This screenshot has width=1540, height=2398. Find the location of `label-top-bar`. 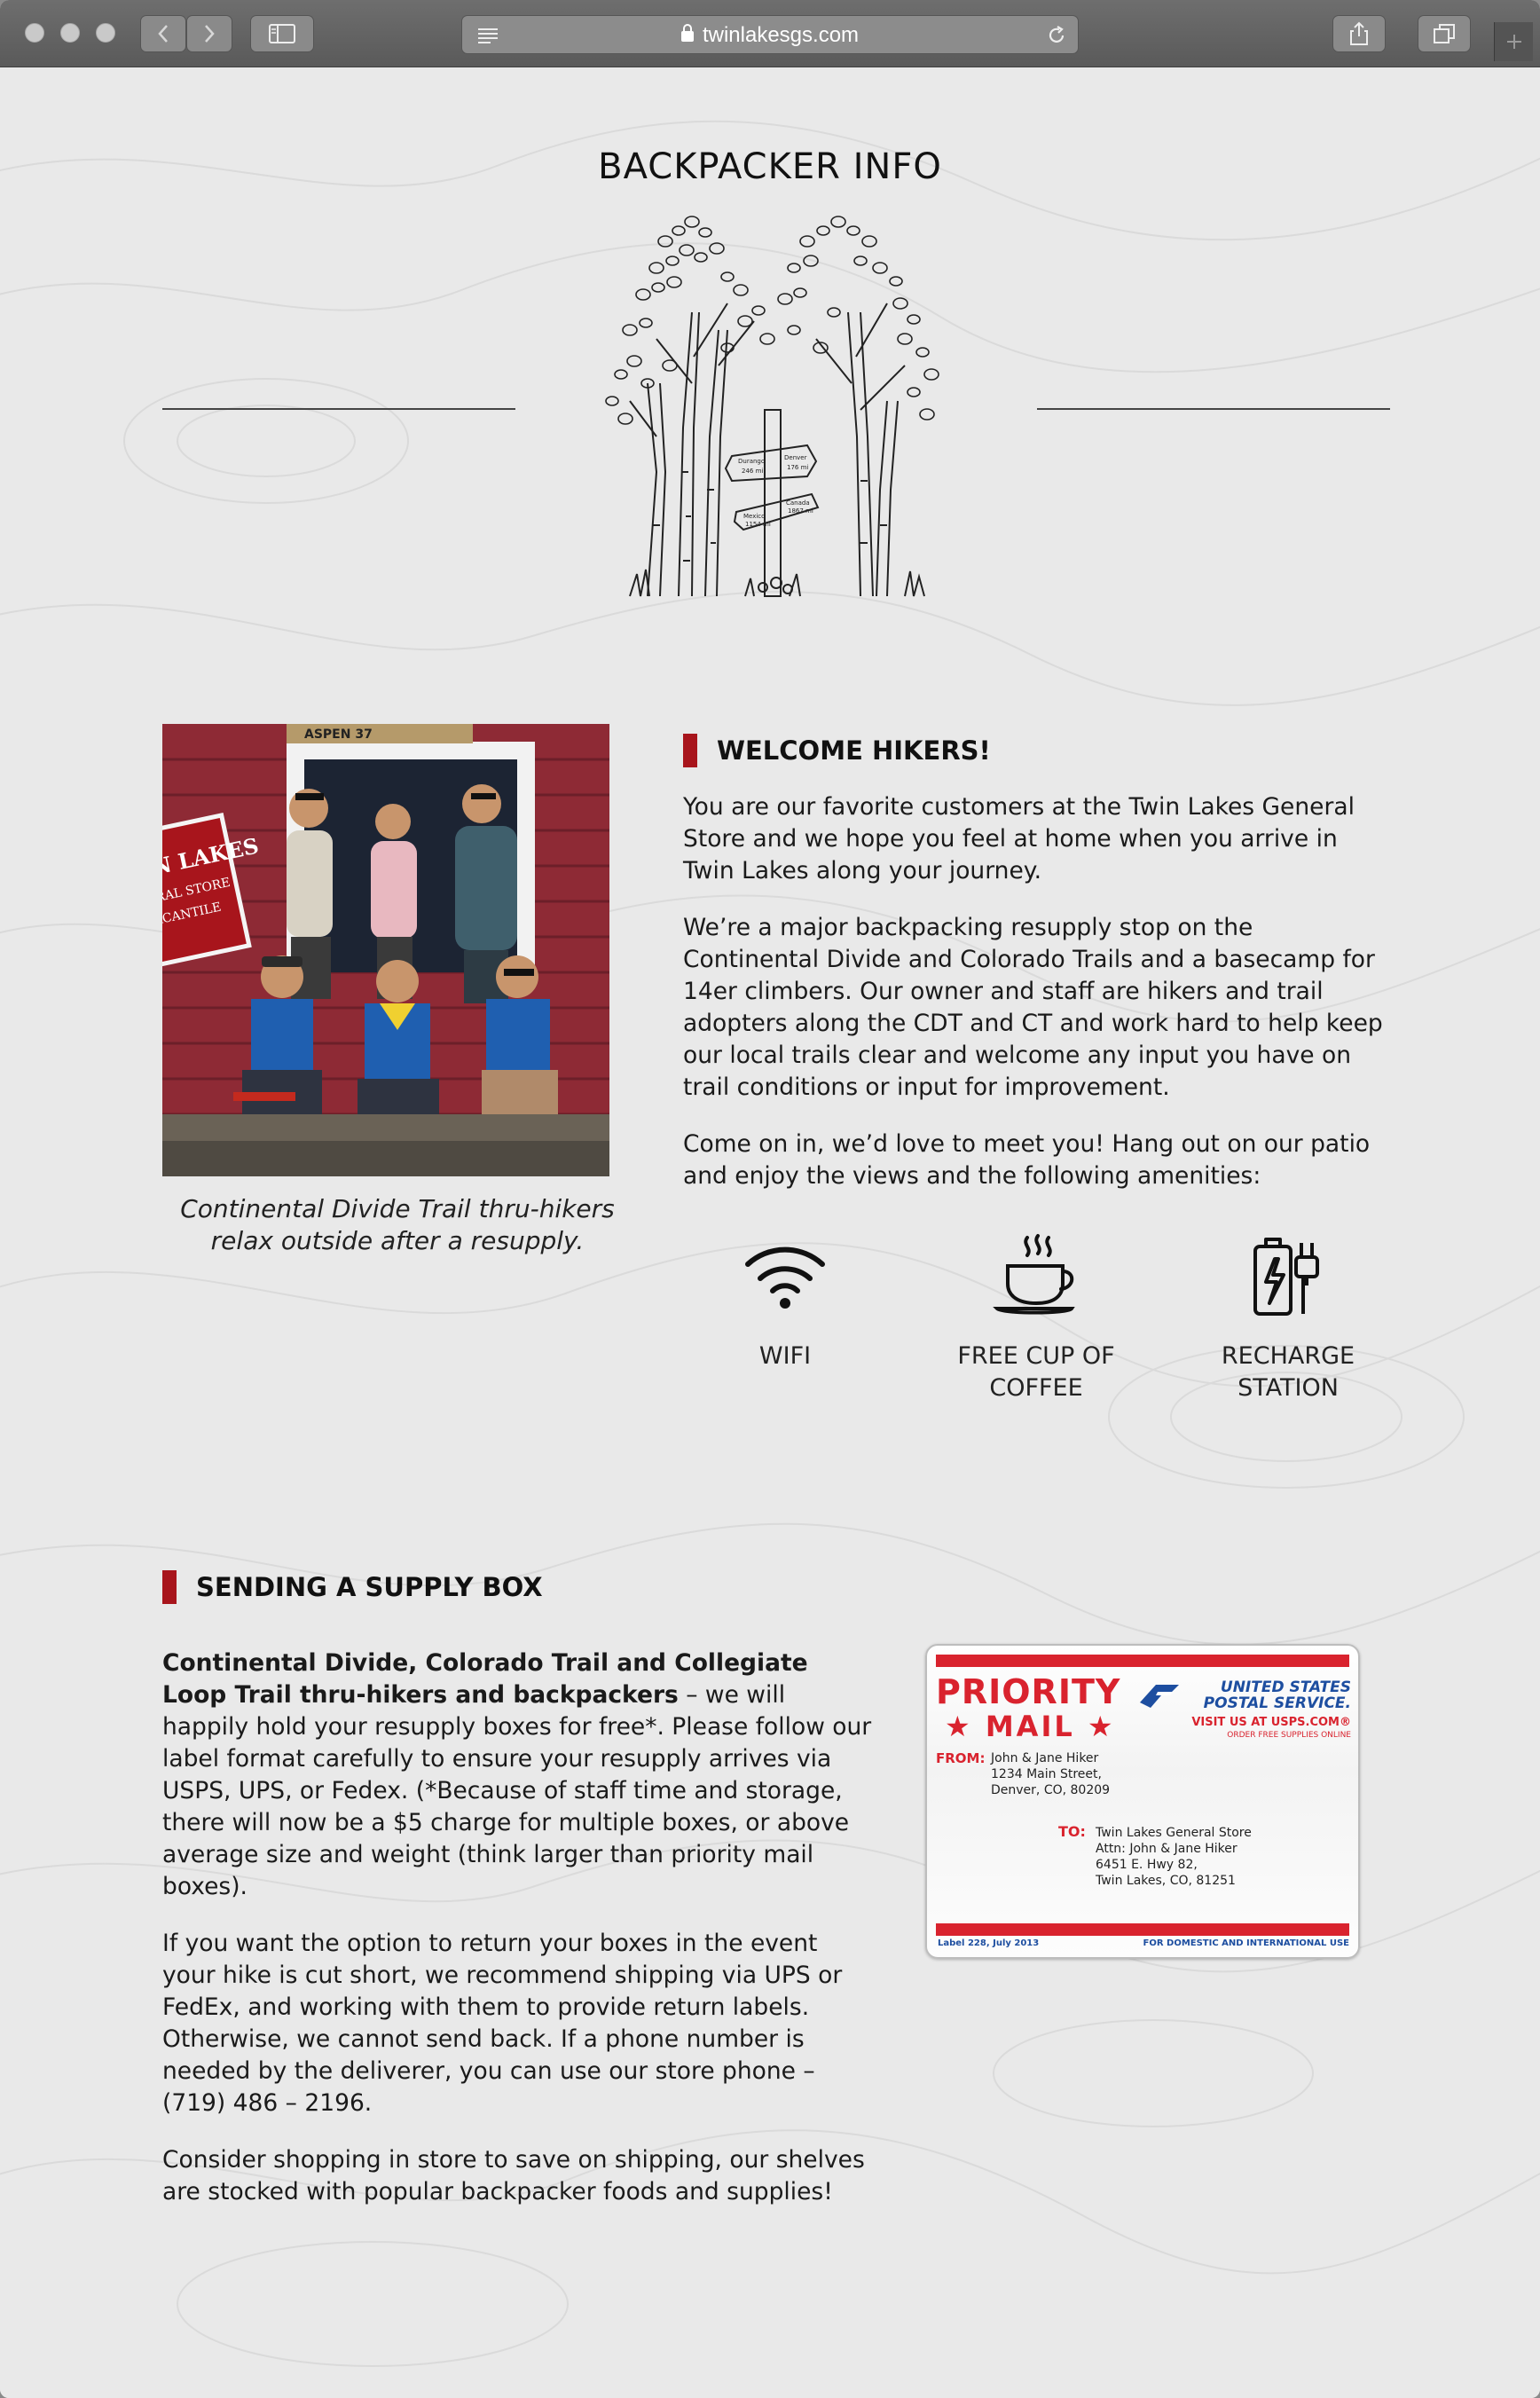

label-top-bar is located at coordinates (1142, 1661).